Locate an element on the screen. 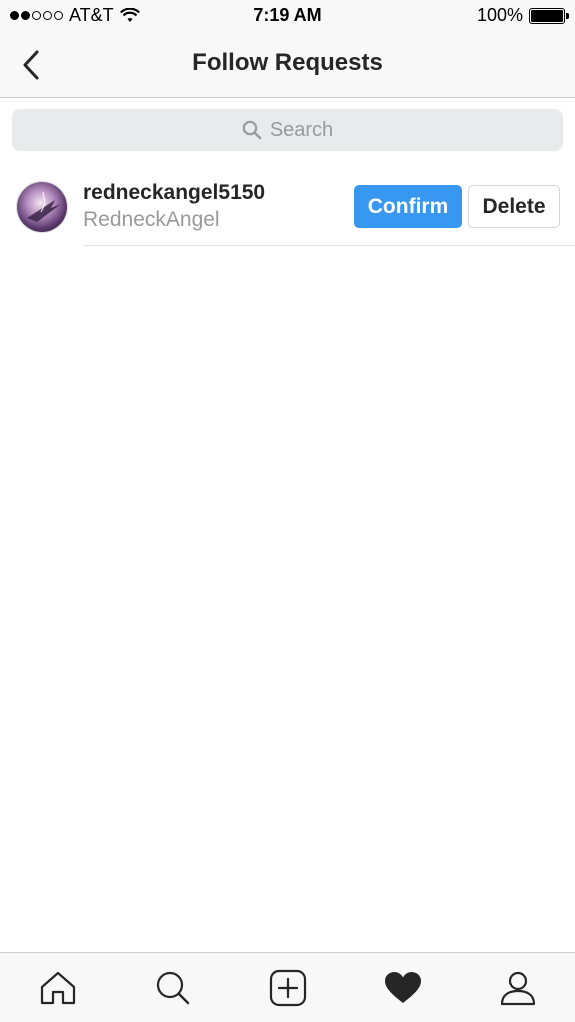 Image resolution: width=575 pixels, height=1022 pixels. confirm-button: Confirm is located at coordinates (408, 206).